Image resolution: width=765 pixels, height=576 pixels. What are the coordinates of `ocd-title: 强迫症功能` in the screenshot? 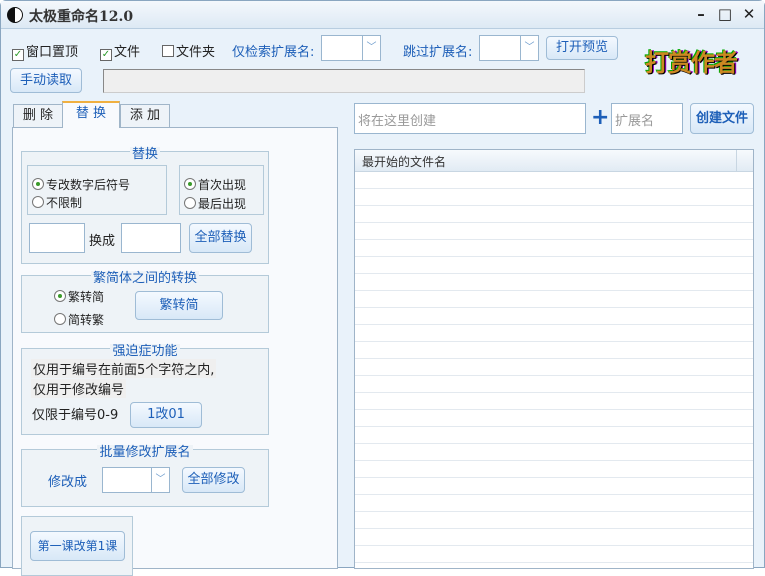 It's located at (145, 351).